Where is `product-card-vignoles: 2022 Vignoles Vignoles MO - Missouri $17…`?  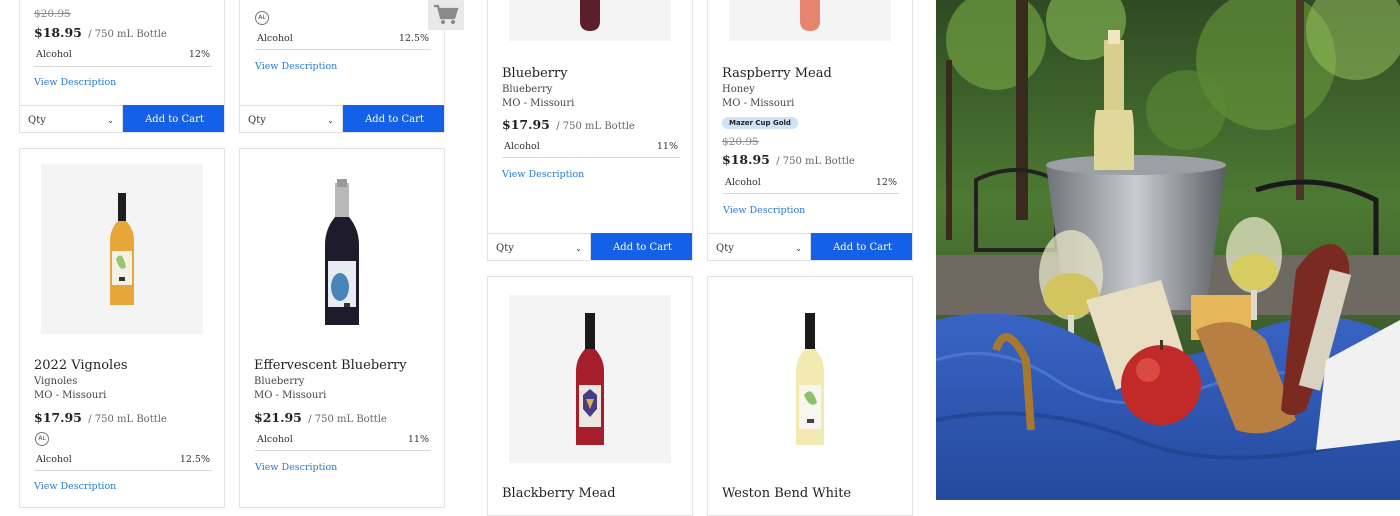
product-card-vignoles: 2022 Vignoles Vignoles MO - Missouri $17… is located at coordinates (122, 328).